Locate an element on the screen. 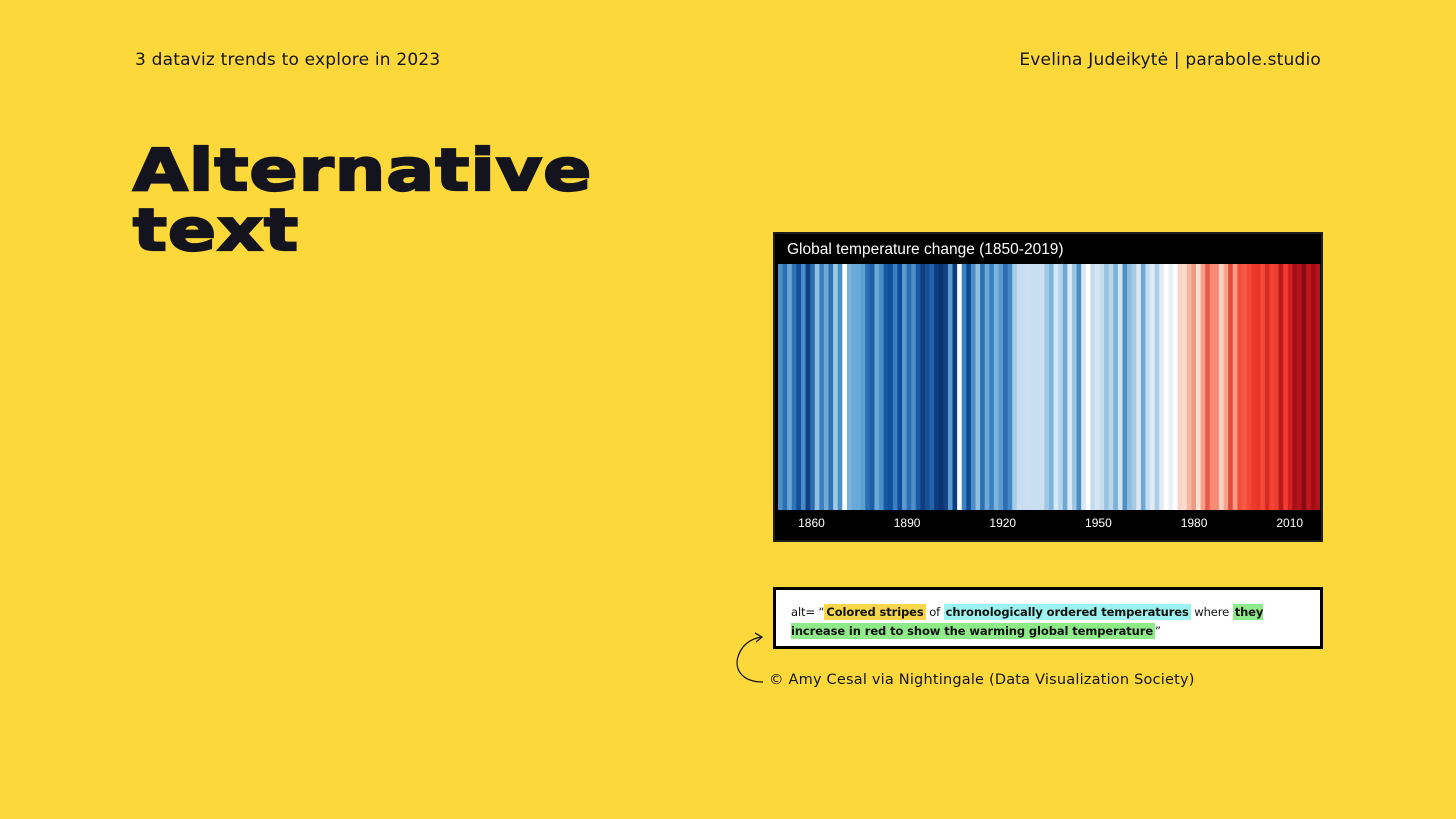  slide-title: Alternative text is located at coordinates (364, 200).